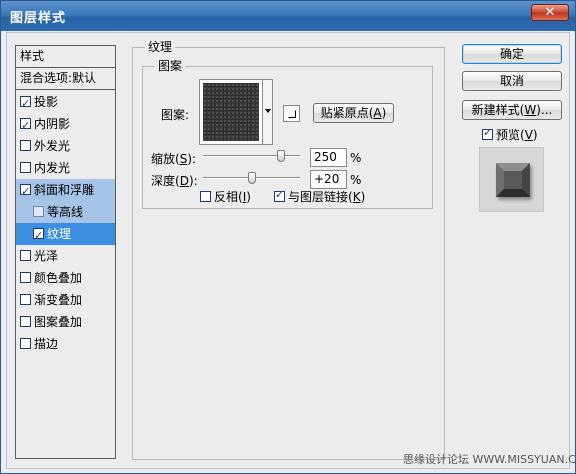 The image size is (576, 474). I want to click on list-item-gradient-overlay: 渐变叠加, so click(65, 300).